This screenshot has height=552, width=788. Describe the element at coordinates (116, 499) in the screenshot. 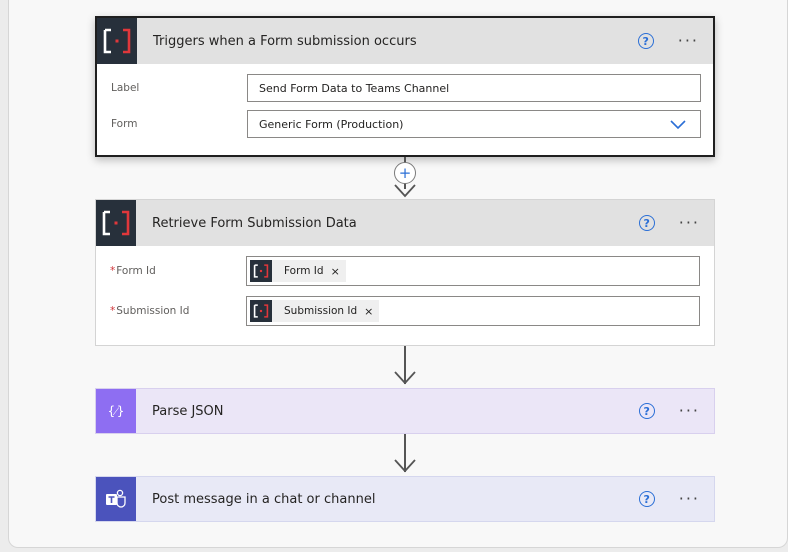

I see `teams-icon` at that location.